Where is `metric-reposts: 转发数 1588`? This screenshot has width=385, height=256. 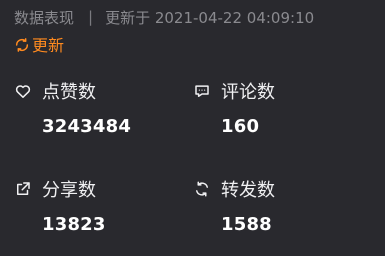
metric-reposts: 转发数 1588 is located at coordinates (273, 206).